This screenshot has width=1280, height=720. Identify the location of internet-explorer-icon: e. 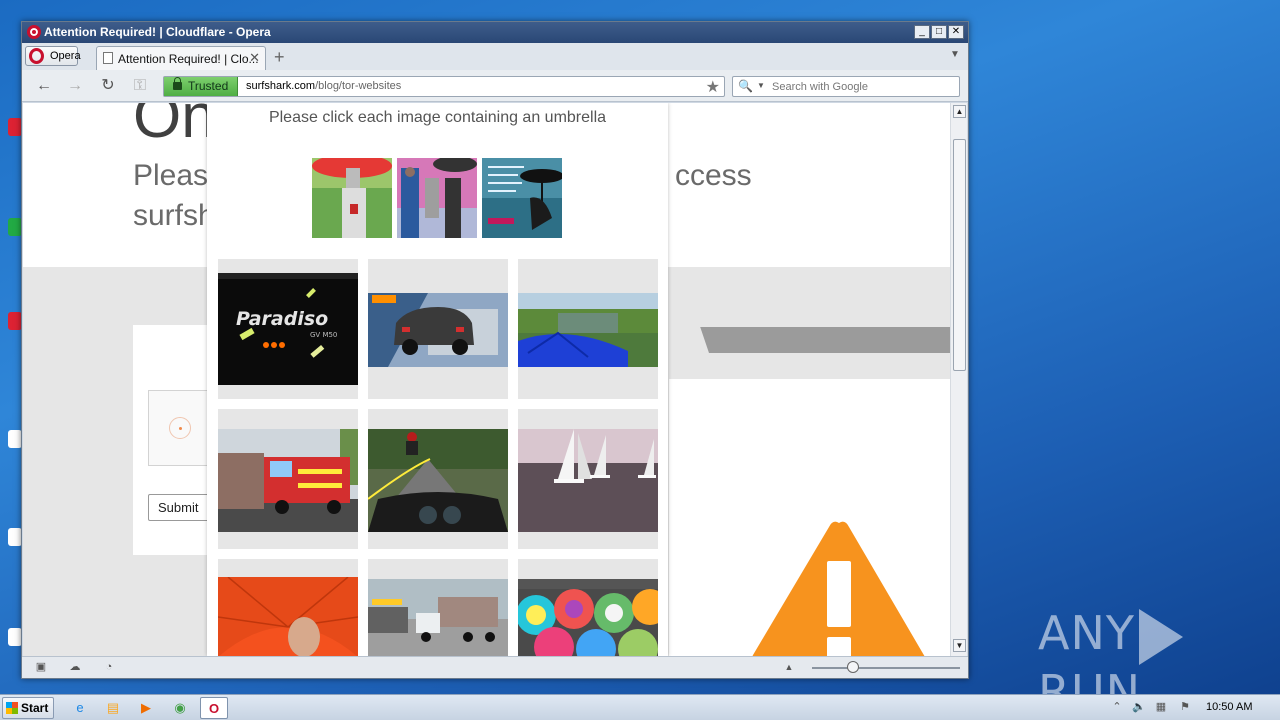
(80, 708).